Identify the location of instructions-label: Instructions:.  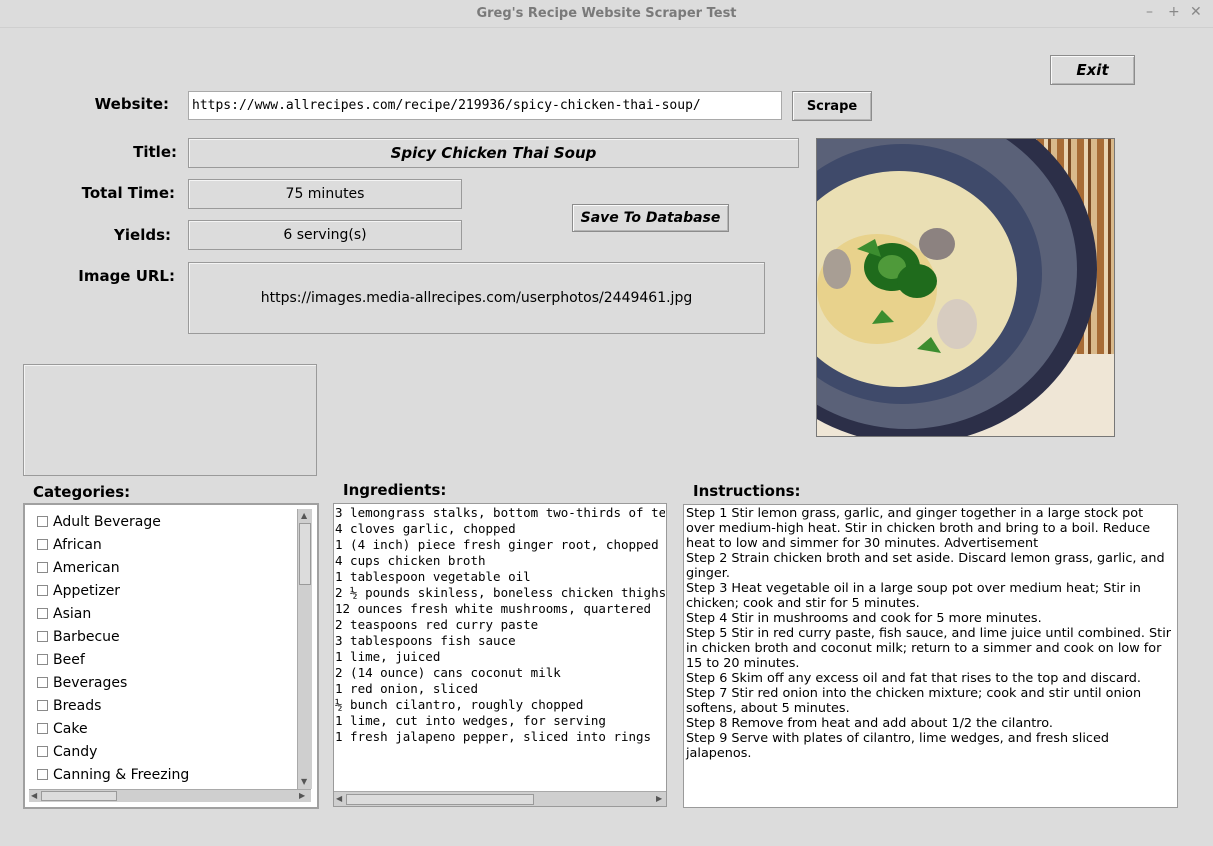
(747, 491).